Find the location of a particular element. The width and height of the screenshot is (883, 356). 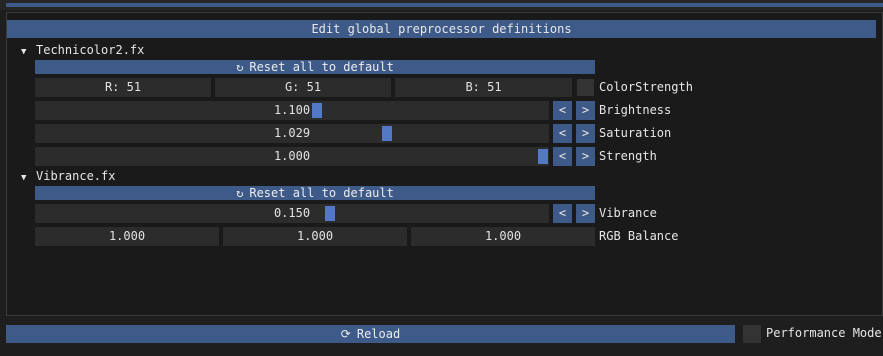

top-accent-bar is located at coordinates (444, 5).